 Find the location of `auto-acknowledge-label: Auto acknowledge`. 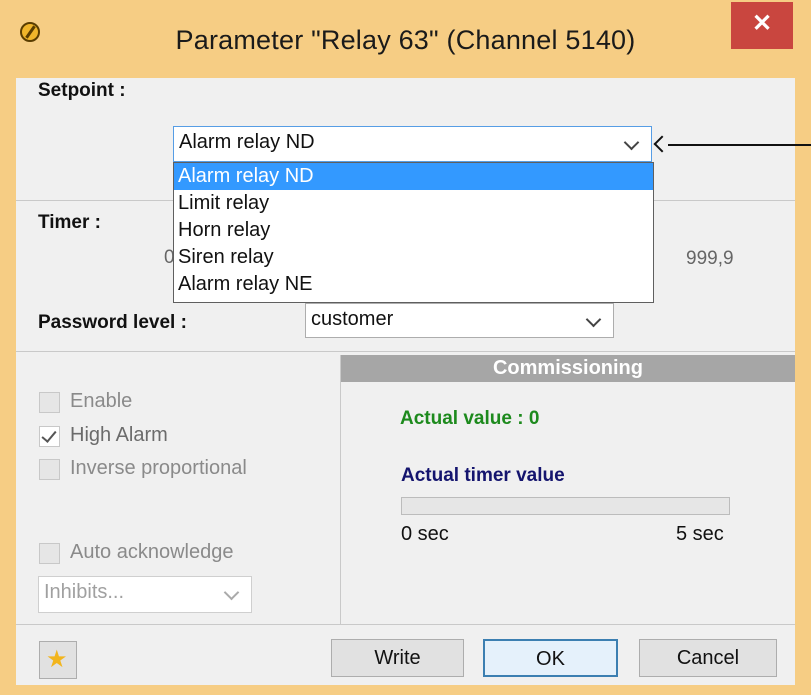

auto-acknowledge-label: Auto acknowledge is located at coordinates (152, 552).